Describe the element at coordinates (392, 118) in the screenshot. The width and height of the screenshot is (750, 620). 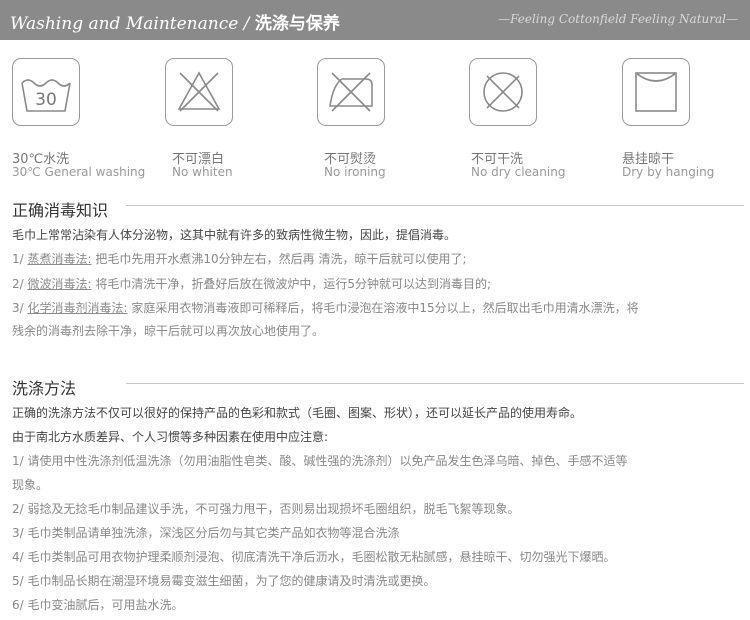
I see `care-item-no-ironing: 不可熨烫 No ironing` at that location.